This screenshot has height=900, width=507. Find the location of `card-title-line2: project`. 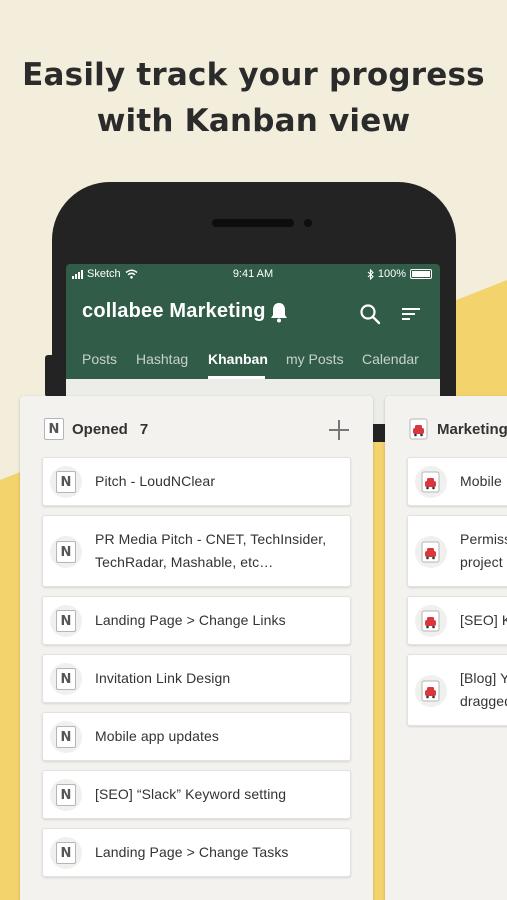

card-title-line2: project is located at coordinates (481, 562).